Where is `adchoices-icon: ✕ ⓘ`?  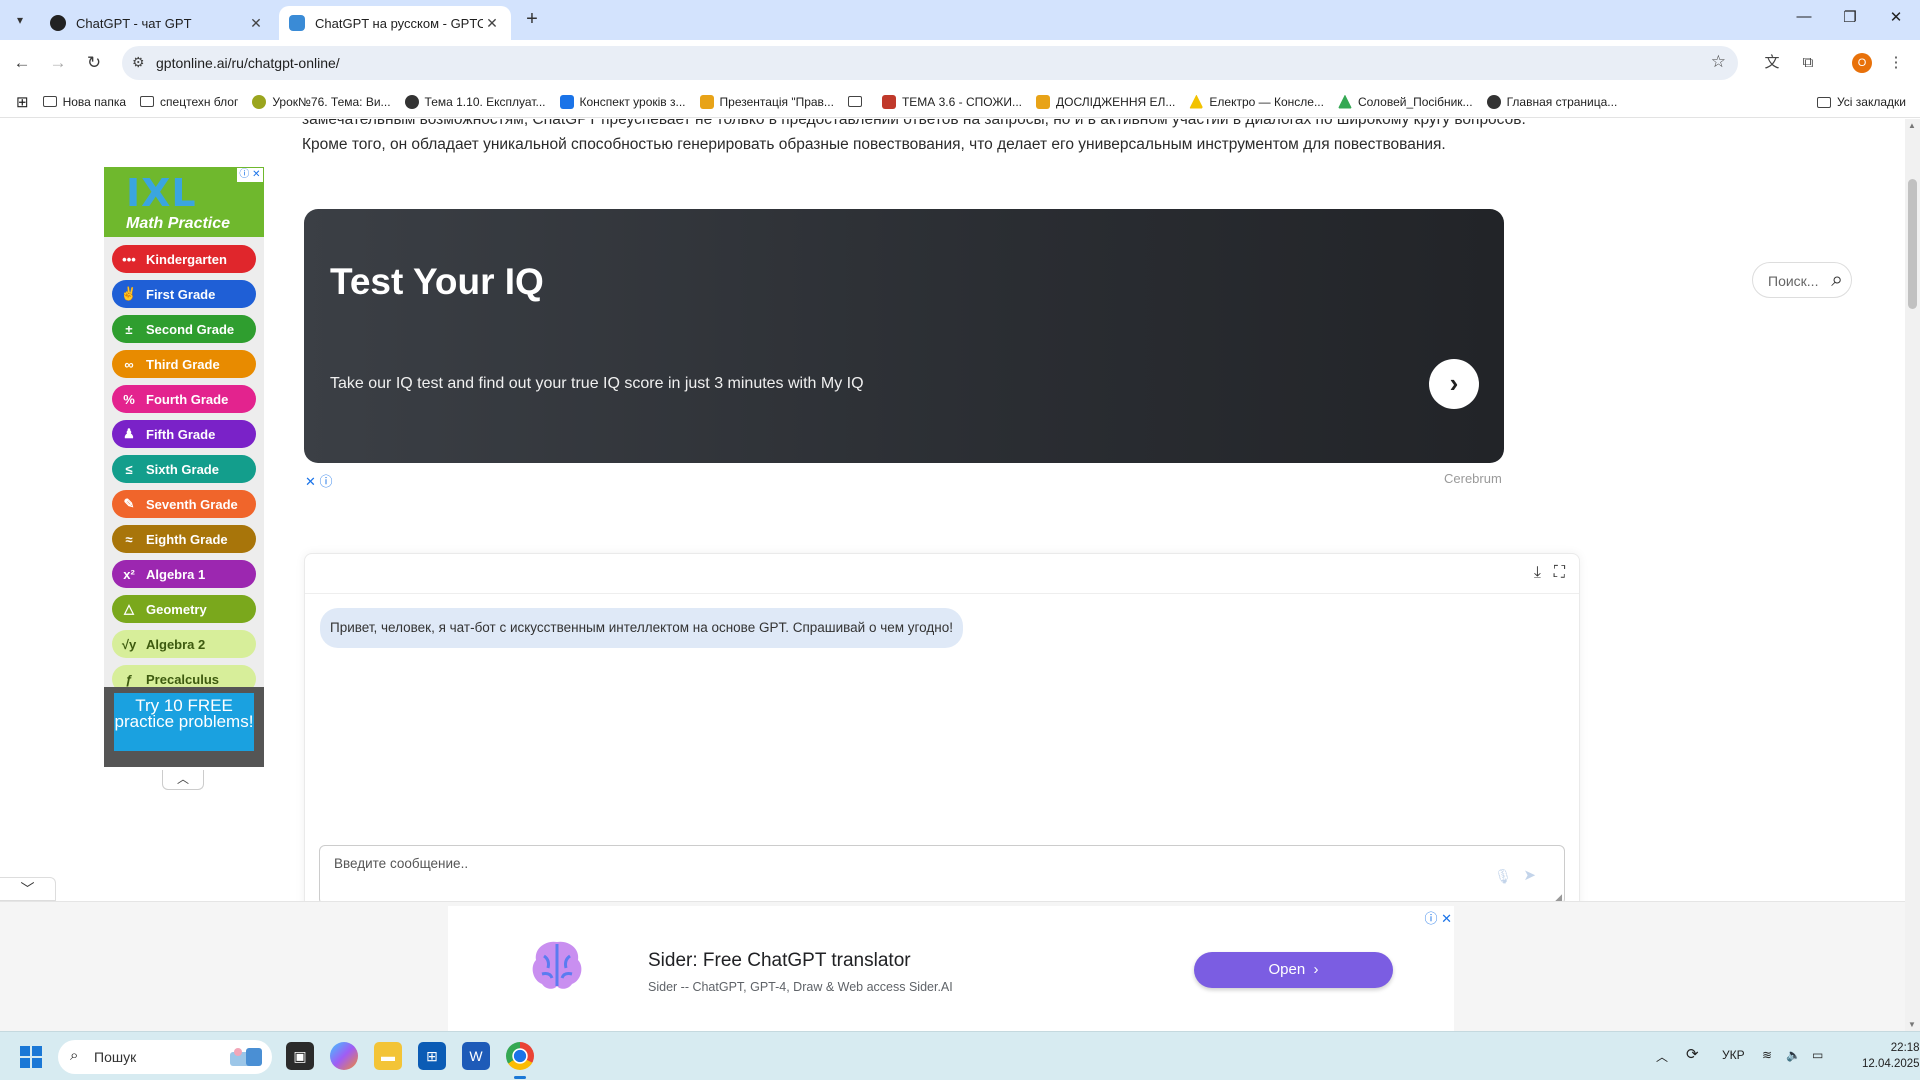
adchoices-icon: ✕ ⓘ is located at coordinates (319, 480).